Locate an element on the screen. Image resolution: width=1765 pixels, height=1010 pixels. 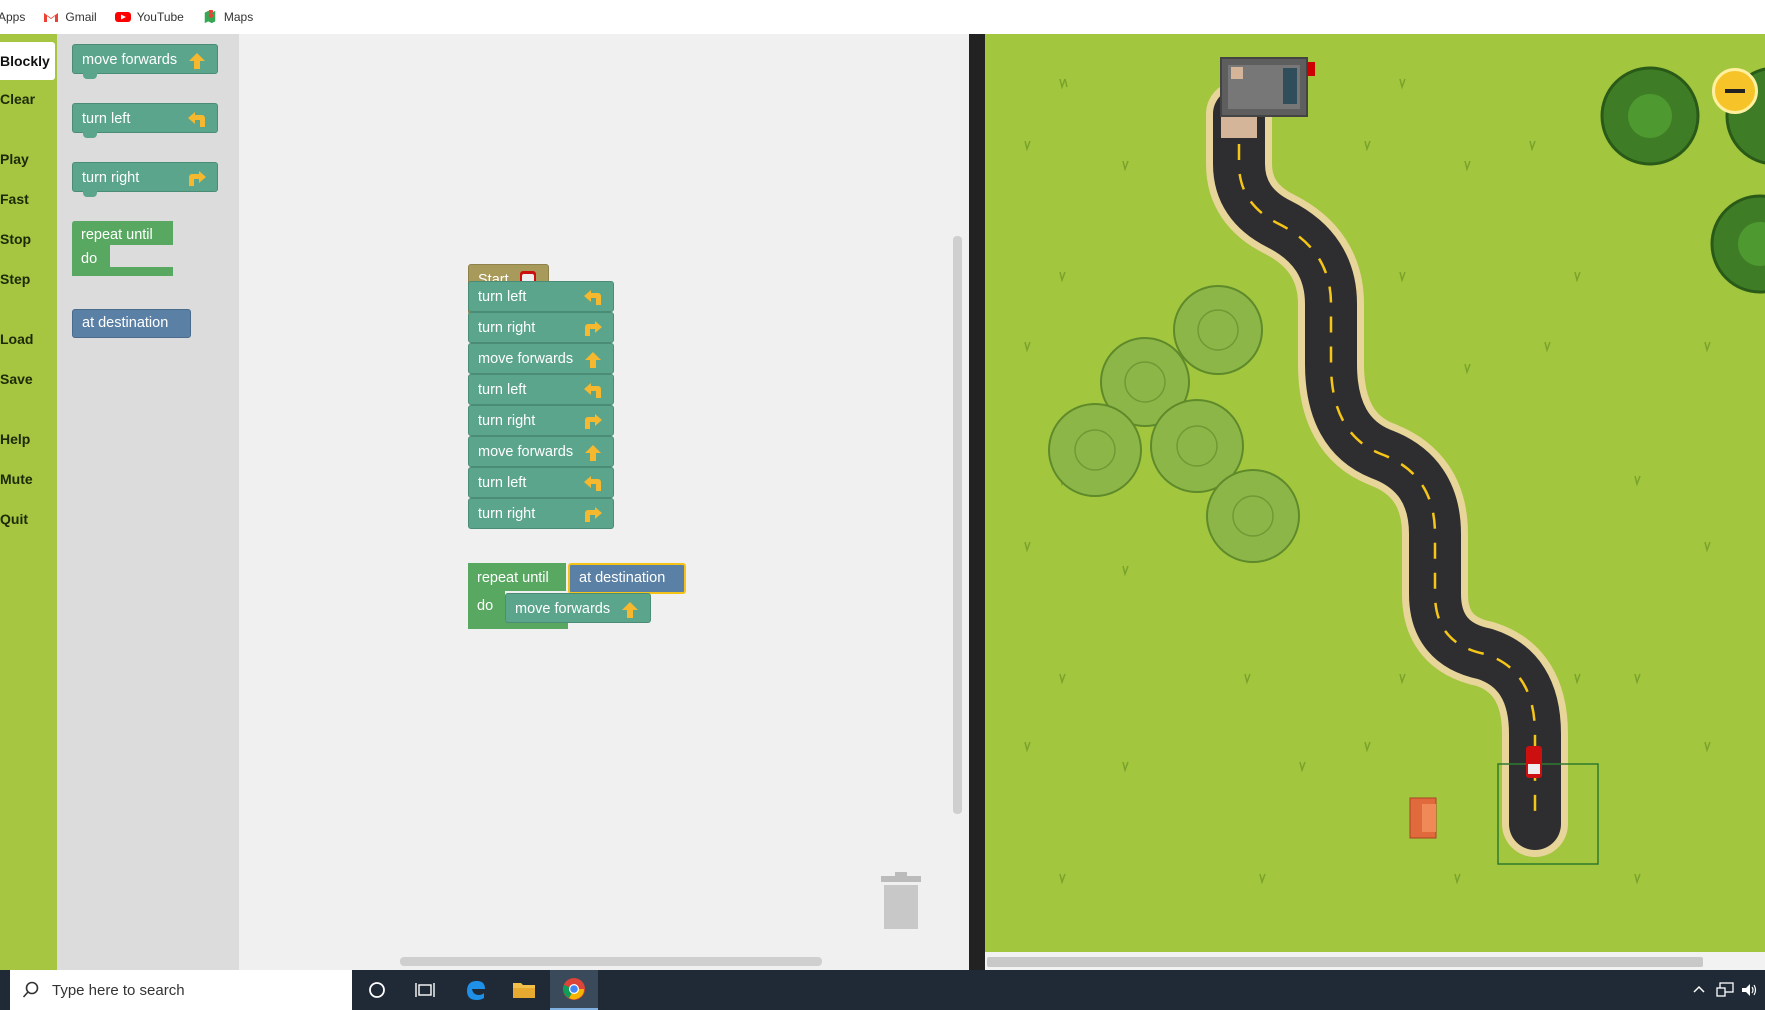
bushes is located at coordinates (1174, 424).